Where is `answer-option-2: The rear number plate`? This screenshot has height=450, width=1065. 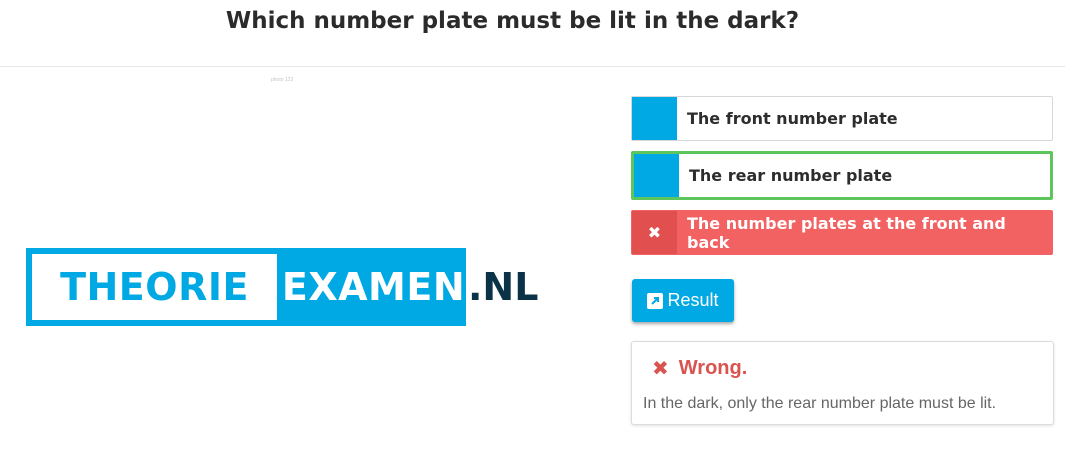 answer-option-2: The rear number plate is located at coordinates (842, 175).